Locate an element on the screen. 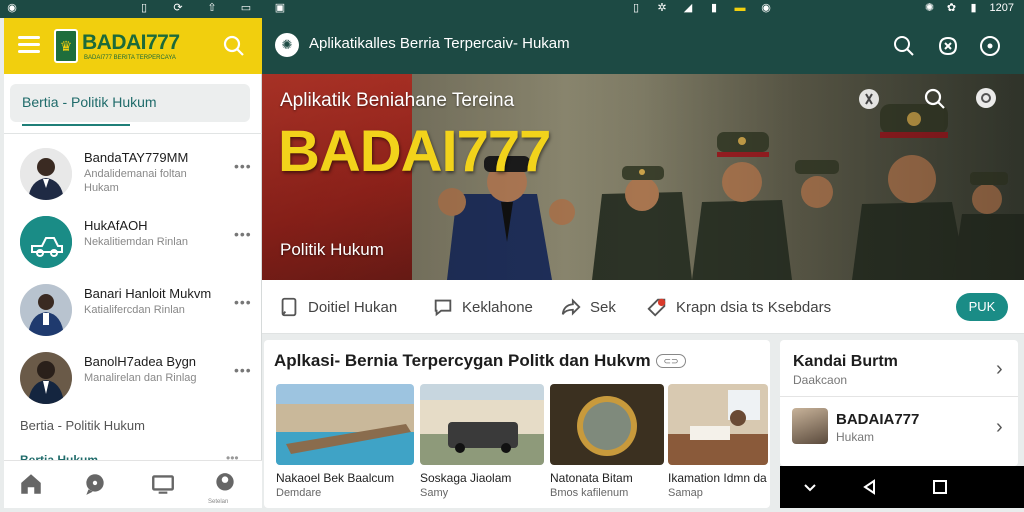 Image resolution: width=1024 pixels, height=512 pixels. back-icon is located at coordinates (870, 487).